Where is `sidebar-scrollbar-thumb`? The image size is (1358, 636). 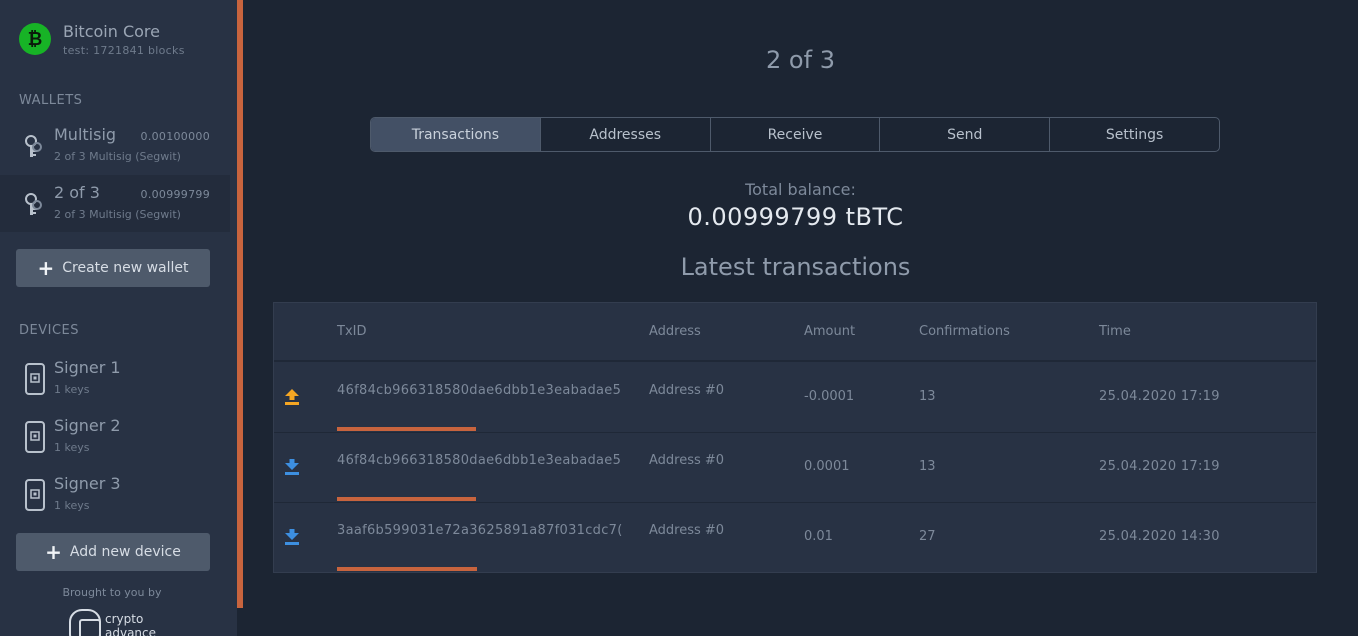
sidebar-scrollbar-thumb is located at coordinates (240, 304).